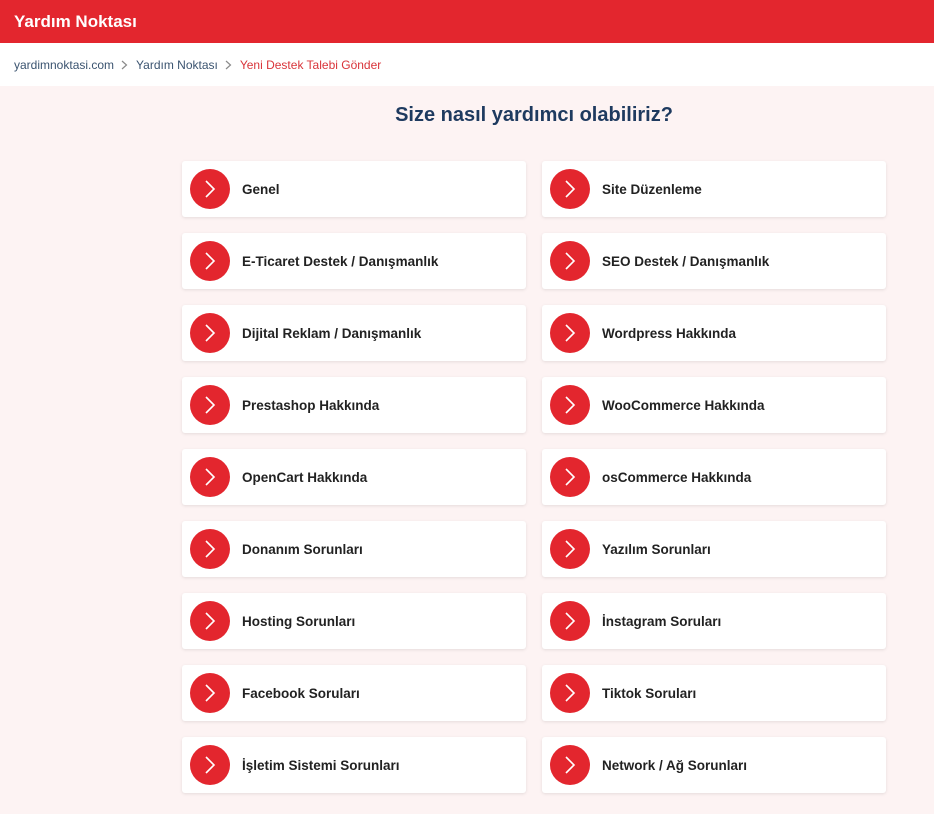 This screenshot has height=814, width=934. I want to click on category-label: Network / Ağ Sorunları, so click(675, 765).